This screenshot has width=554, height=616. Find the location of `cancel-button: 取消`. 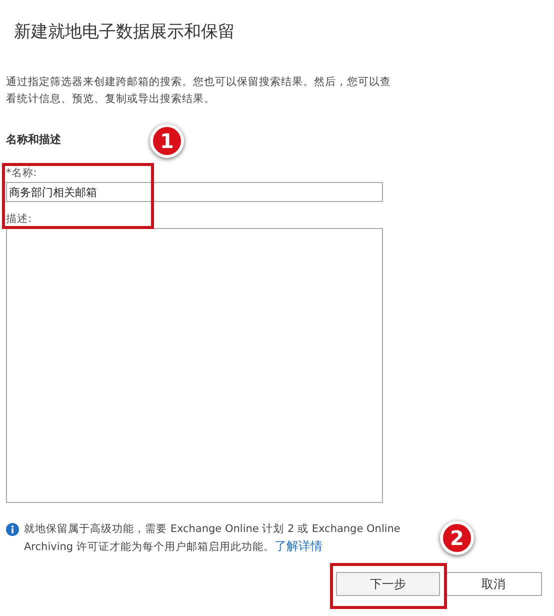

cancel-button: 取消 is located at coordinates (493, 584).